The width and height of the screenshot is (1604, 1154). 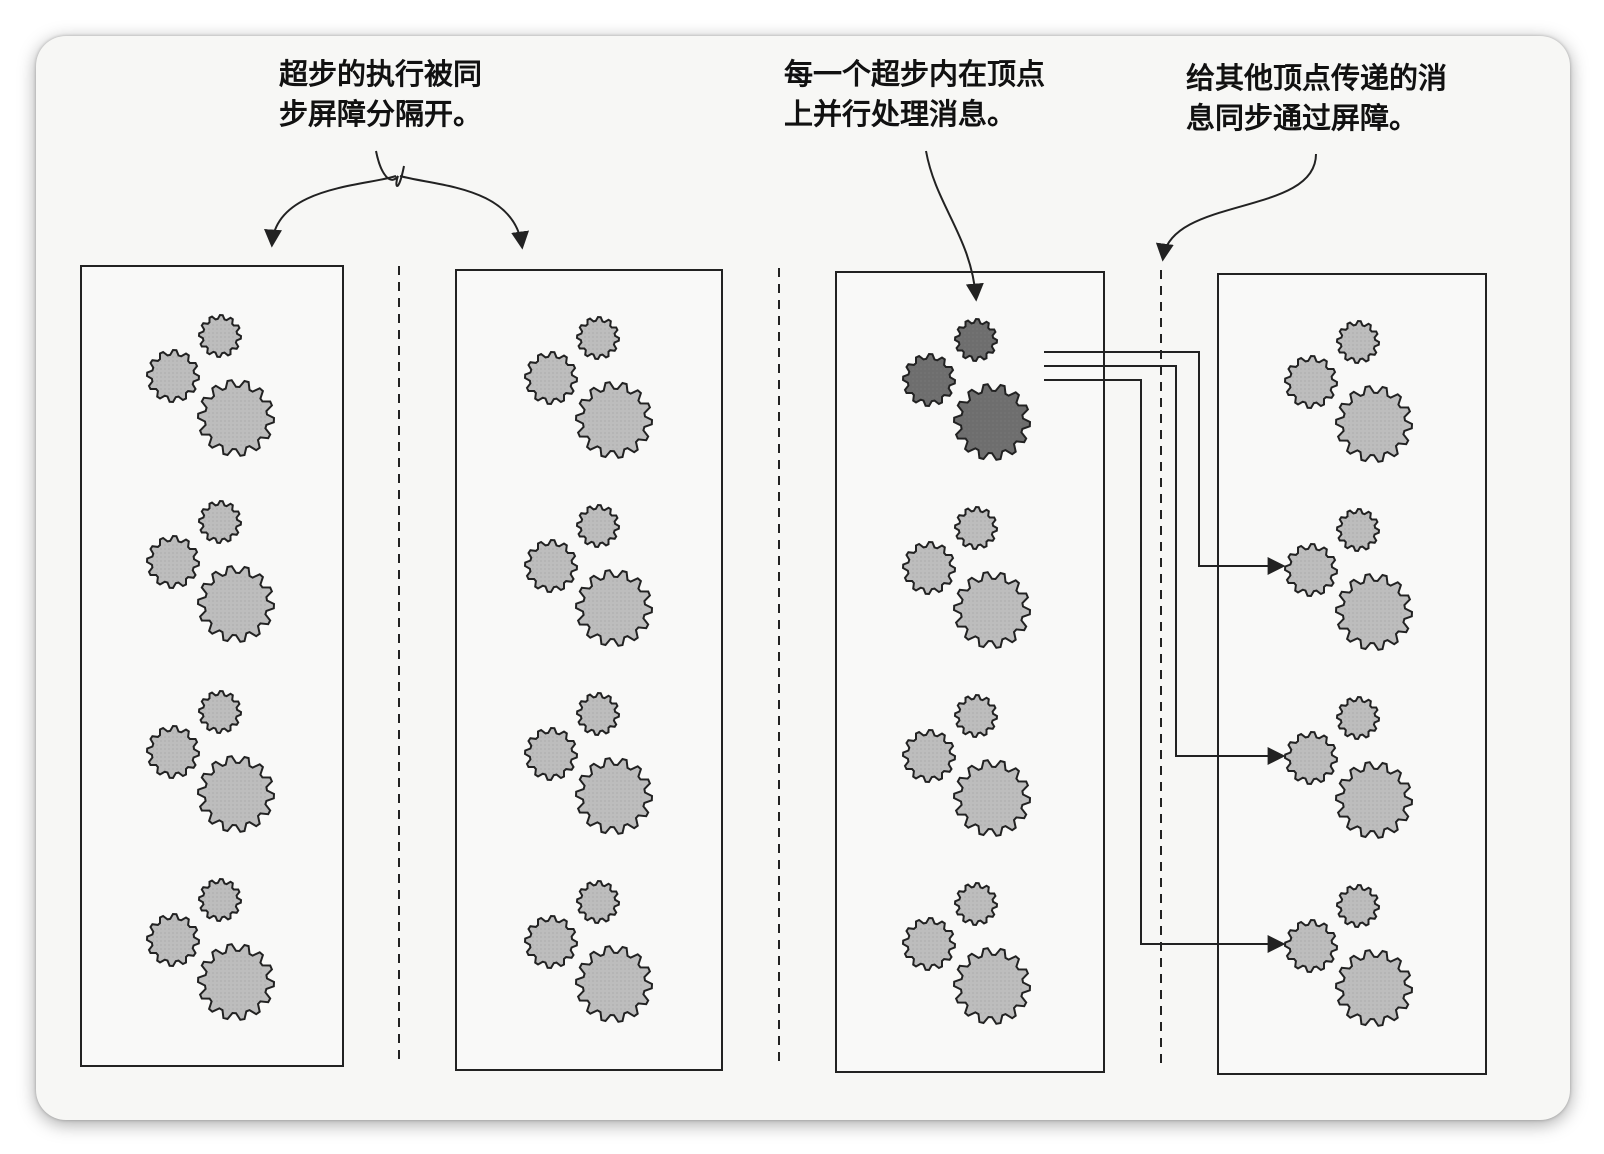 What do you see at coordinates (381, 114) in the screenshot?
I see `barrier-callout-line-2: 步屏障分隔开。` at bounding box center [381, 114].